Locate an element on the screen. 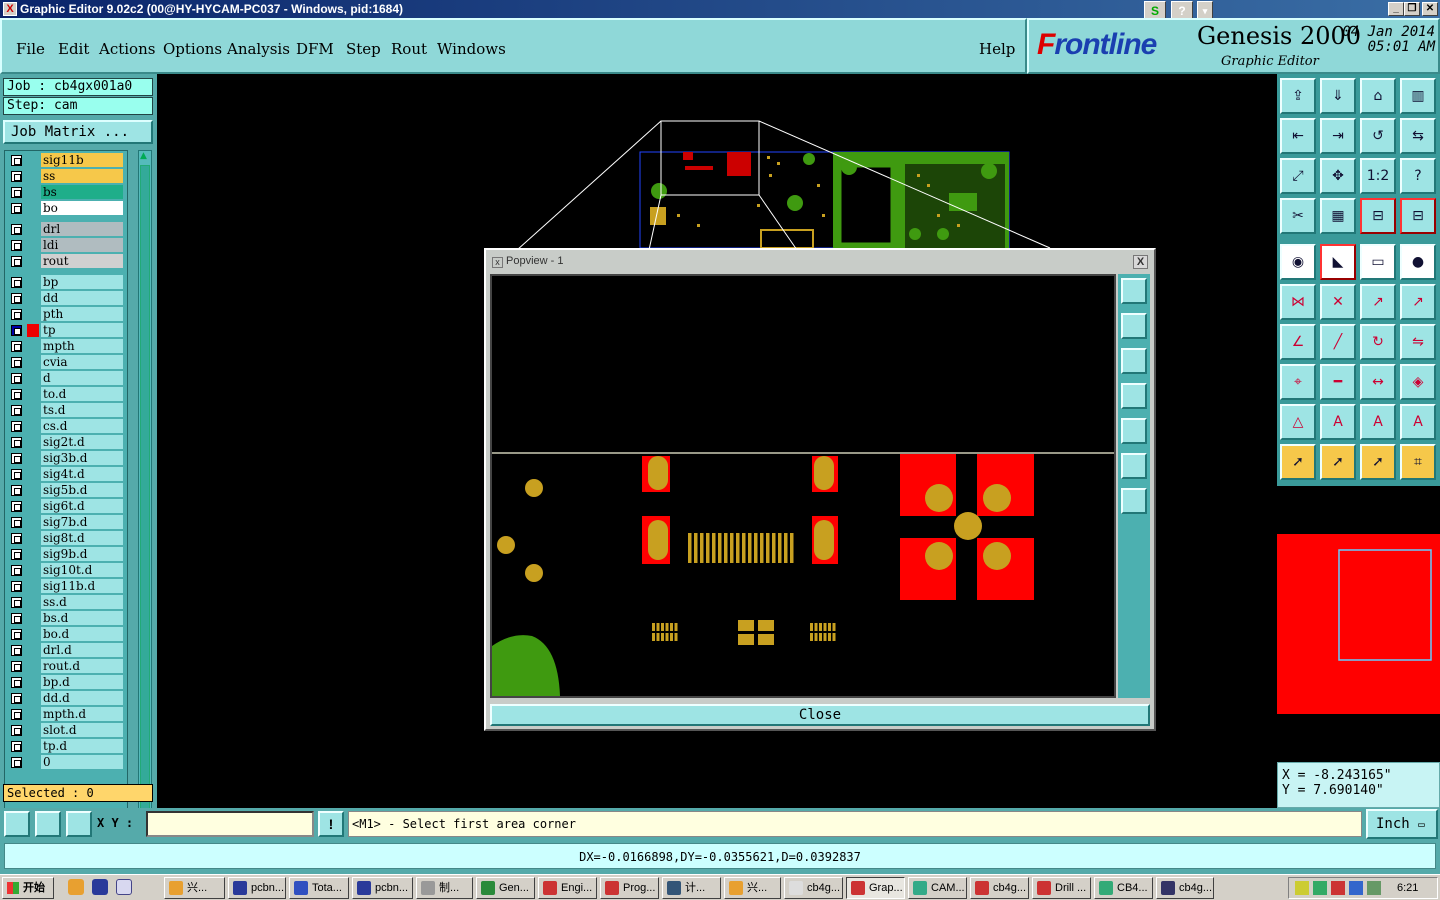 This screenshot has width=1440, height=900. line-icon: ◣ is located at coordinates (1338, 262).